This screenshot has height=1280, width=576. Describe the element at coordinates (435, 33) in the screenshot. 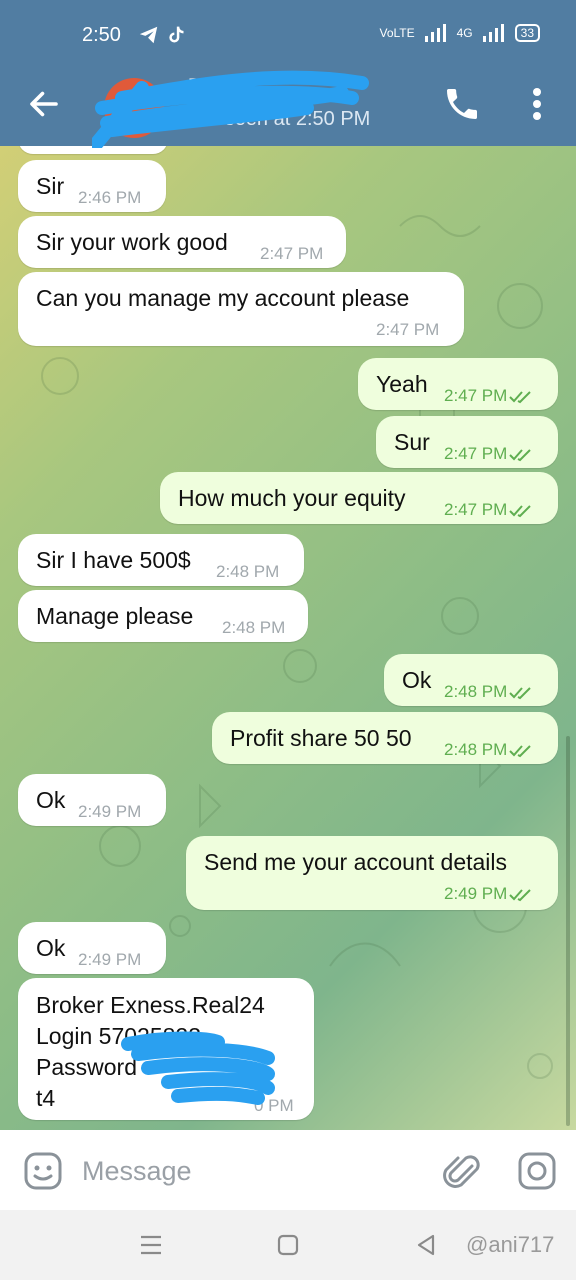

I see `signal-icon` at that location.